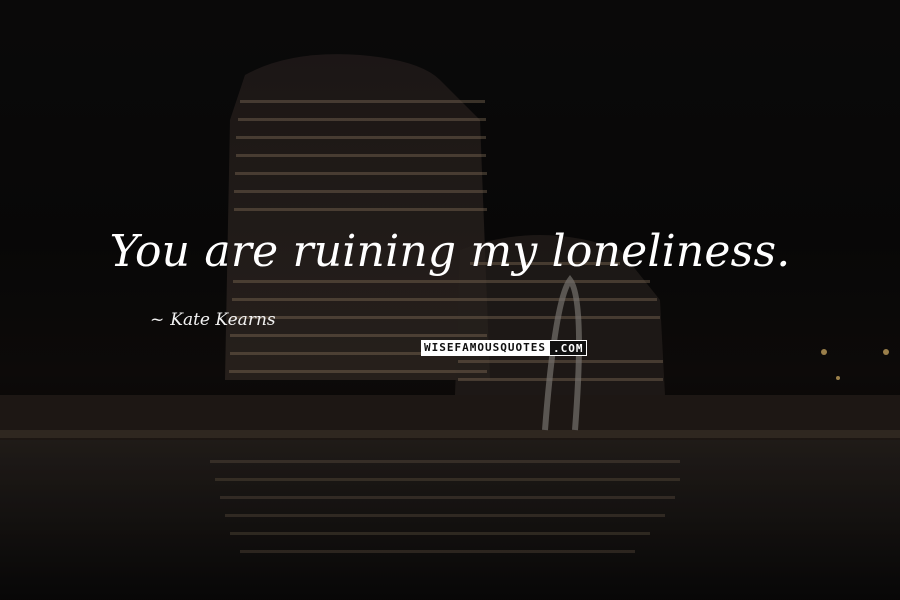 The image size is (900, 600). I want to click on author-attribution: ~ Kate Kearns, so click(213, 320).